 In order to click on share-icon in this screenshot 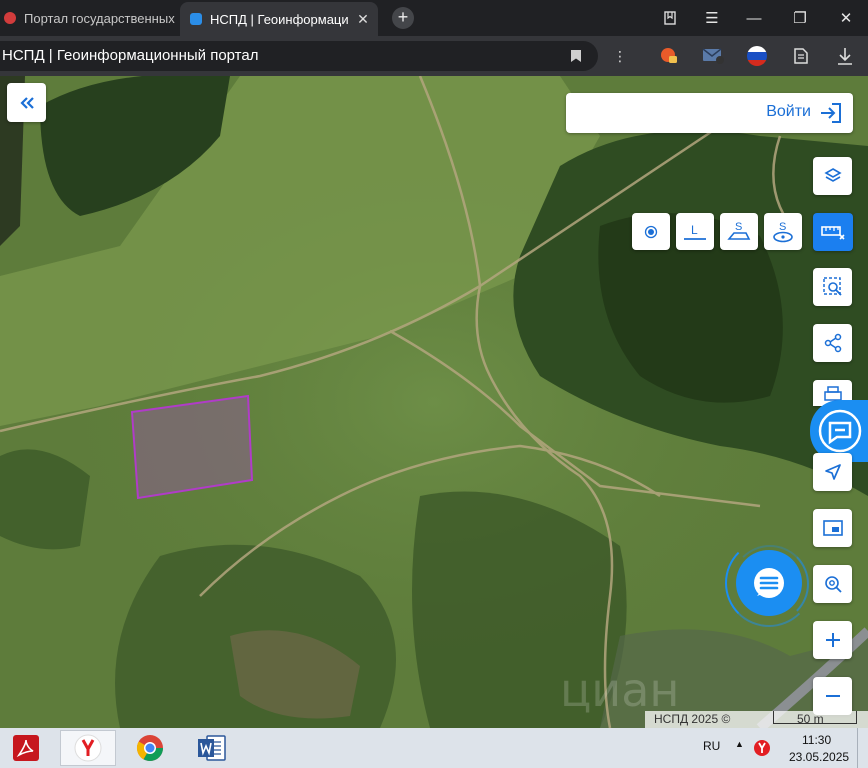, I will do `click(832, 343)`.